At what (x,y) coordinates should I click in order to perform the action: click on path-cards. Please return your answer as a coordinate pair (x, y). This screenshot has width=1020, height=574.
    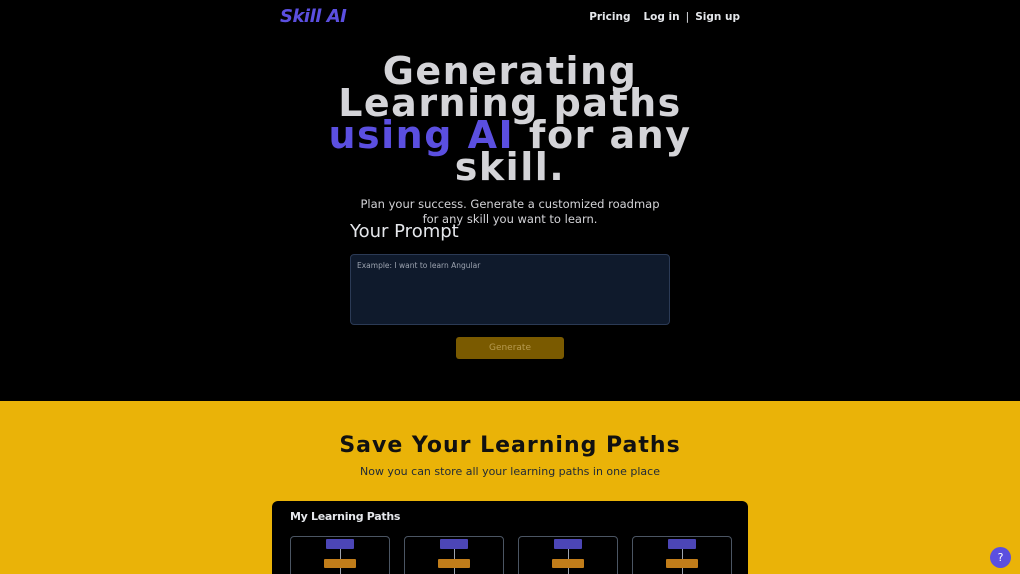
    Looking at the image, I should click on (511, 555).